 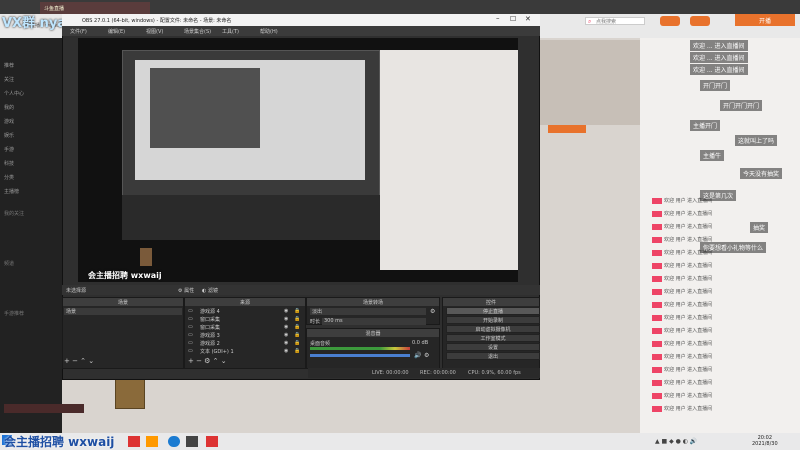 What do you see at coordinates (9, 121) in the screenshot?
I see `sidebar-item: 游戏` at bounding box center [9, 121].